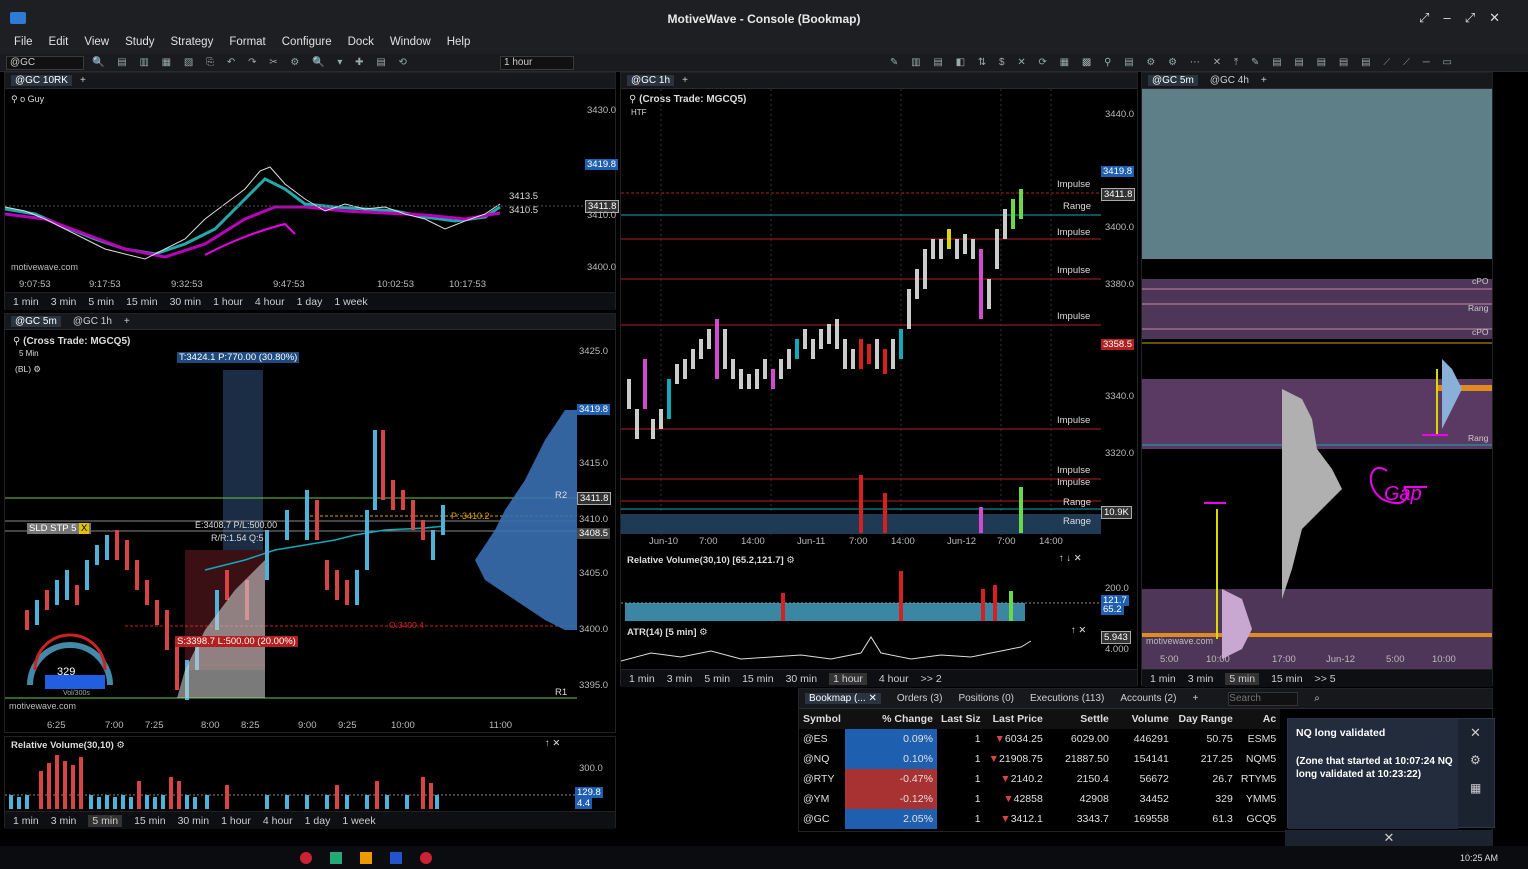  What do you see at coordinates (843, 698) in the screenshot?
I see `tab-bookmap: Bookmap (... ✕` at bounding box center [843, 698].